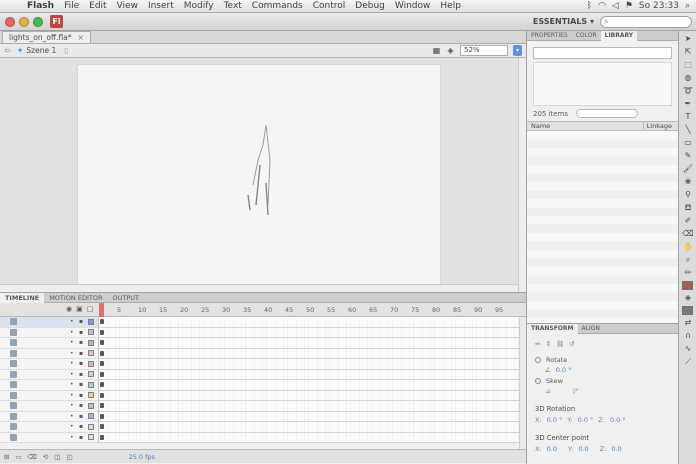  Describe the element at coordinates (484, 50) in the screenshot. I see `zoom-field: 52%` at that location.